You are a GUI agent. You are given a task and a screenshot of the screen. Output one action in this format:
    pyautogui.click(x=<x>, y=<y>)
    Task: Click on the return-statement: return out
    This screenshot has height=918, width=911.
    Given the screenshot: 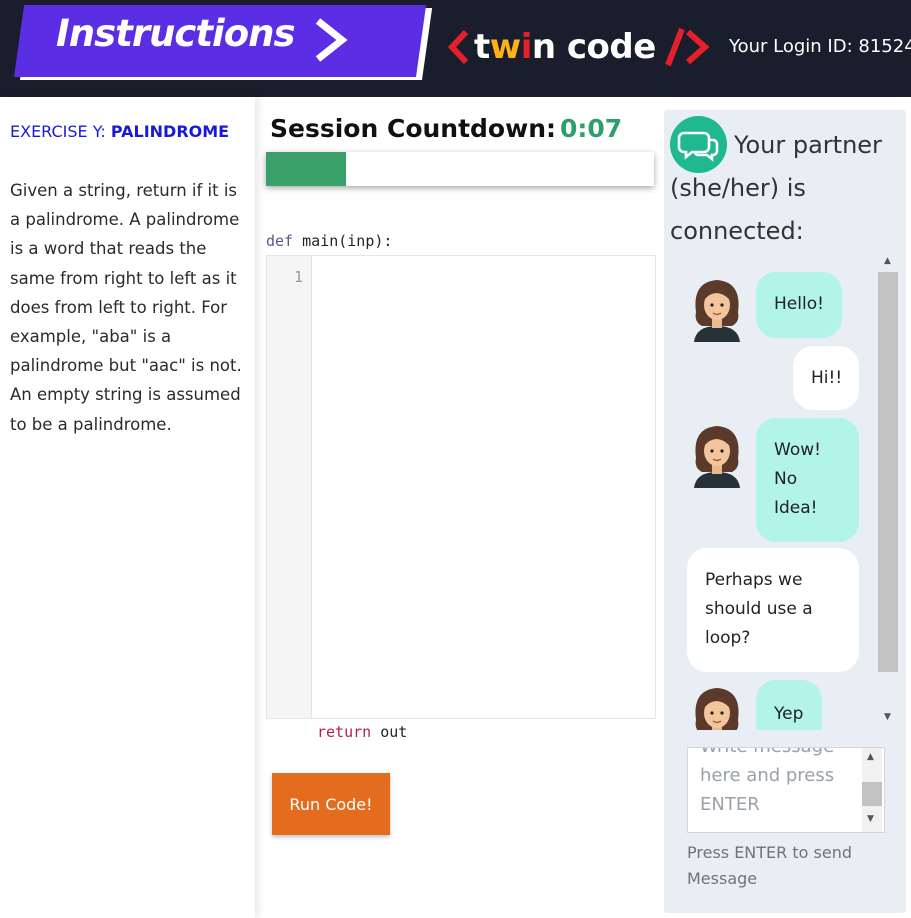 What is the action you would take?
    pyautogui.click(x=362, y=732)
    